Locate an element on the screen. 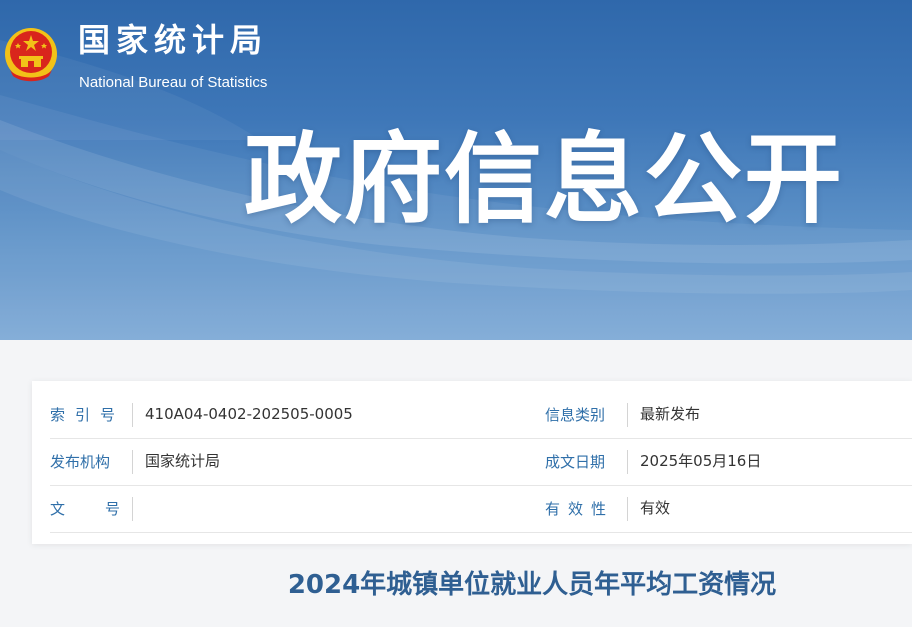 This screenshot has height=627, width=912. info-category-label: 信息类别 is located at coordinates (575, 415).